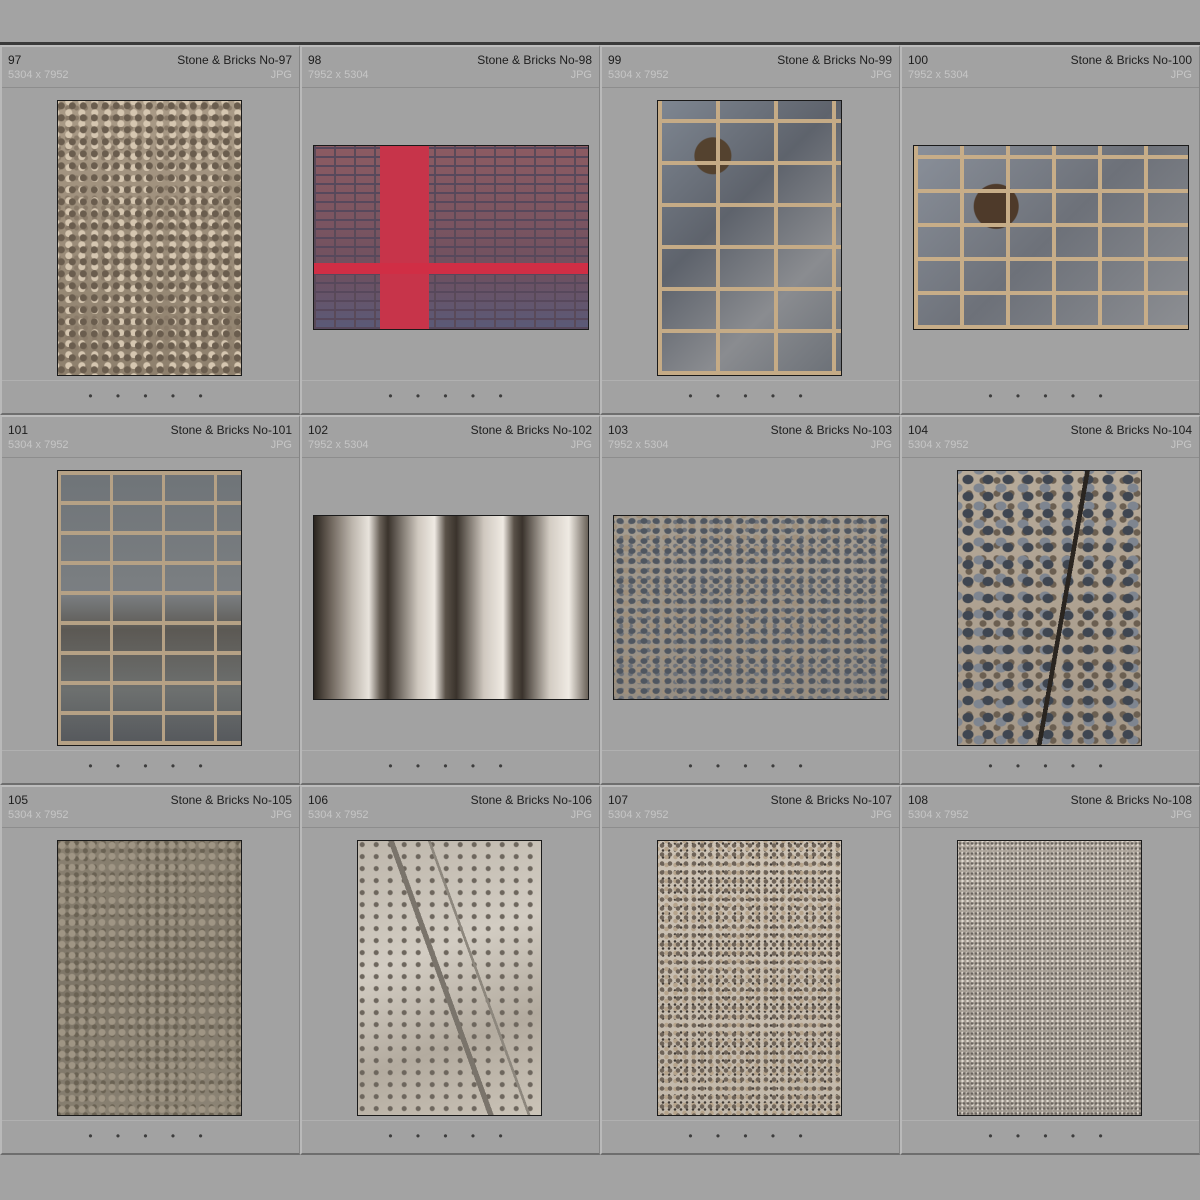  I want to click on cell-index: 99, so click(615, 60).